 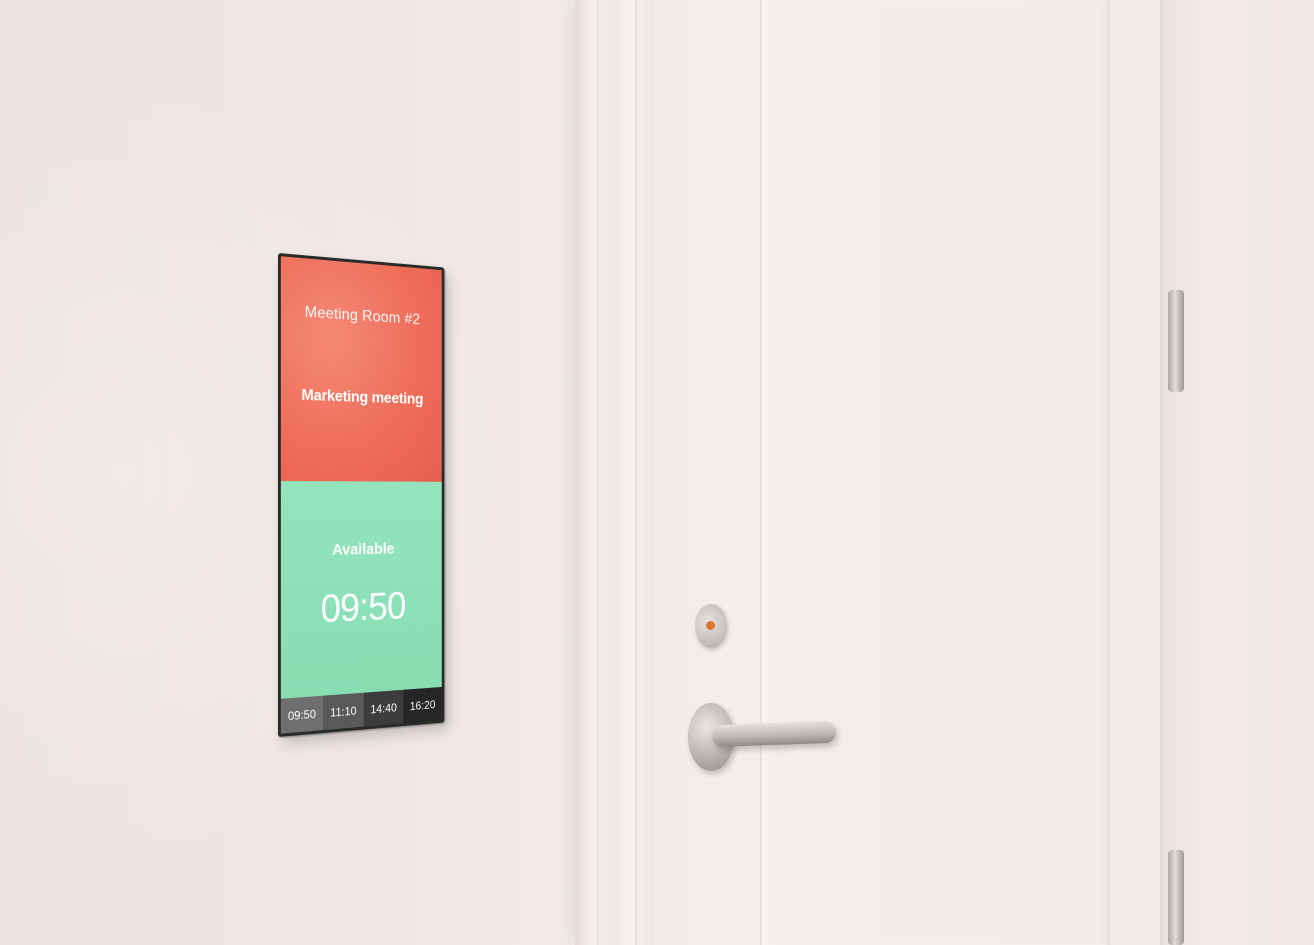 I want to click on door-frame-right, so click(x=1237, y=472).